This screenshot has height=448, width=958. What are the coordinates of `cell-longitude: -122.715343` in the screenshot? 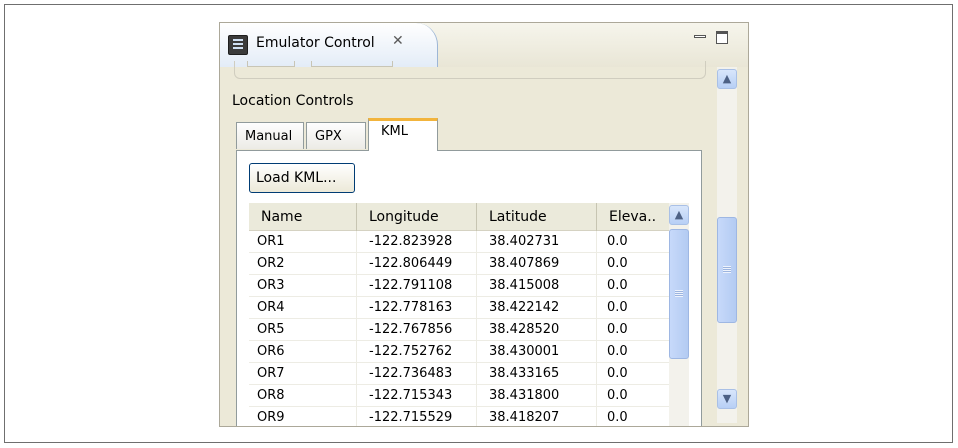 It's located at (417, 396).